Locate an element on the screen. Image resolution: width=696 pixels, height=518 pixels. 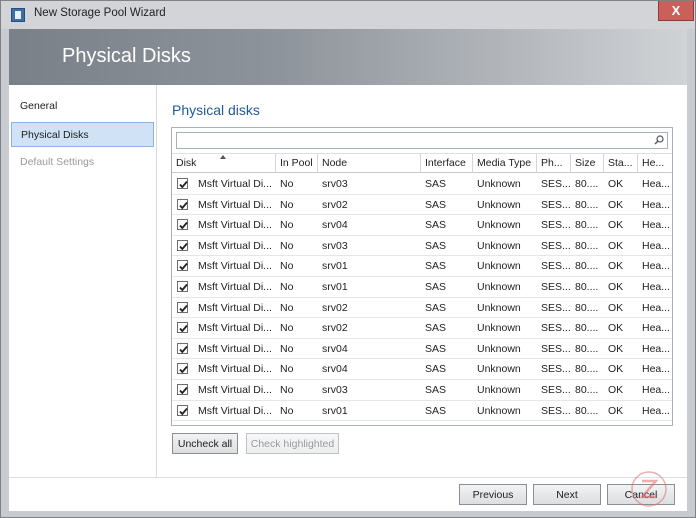
close-button: X is located at coordinates (676, 11).